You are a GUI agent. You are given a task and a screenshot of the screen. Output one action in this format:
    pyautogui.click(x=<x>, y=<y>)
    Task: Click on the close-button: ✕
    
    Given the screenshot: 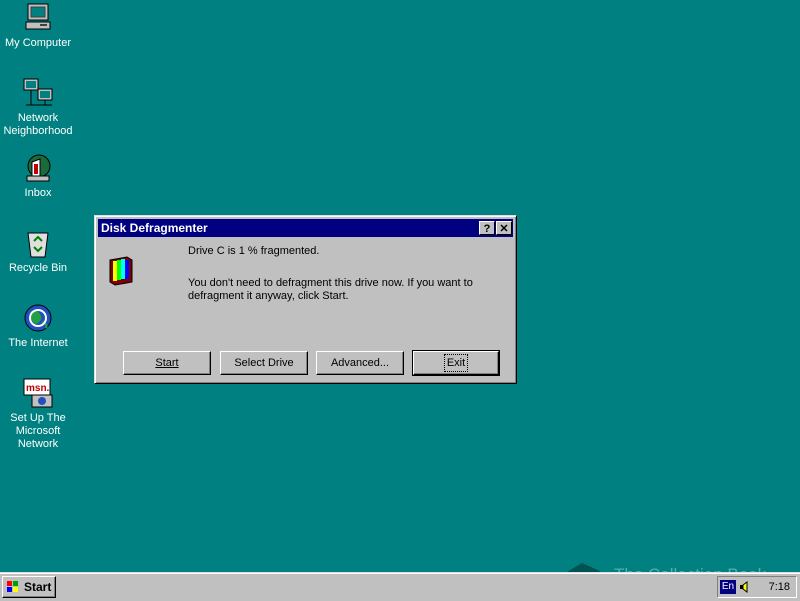 What is the action you would take?
    pyautogui.click(x=504, y=228)
    